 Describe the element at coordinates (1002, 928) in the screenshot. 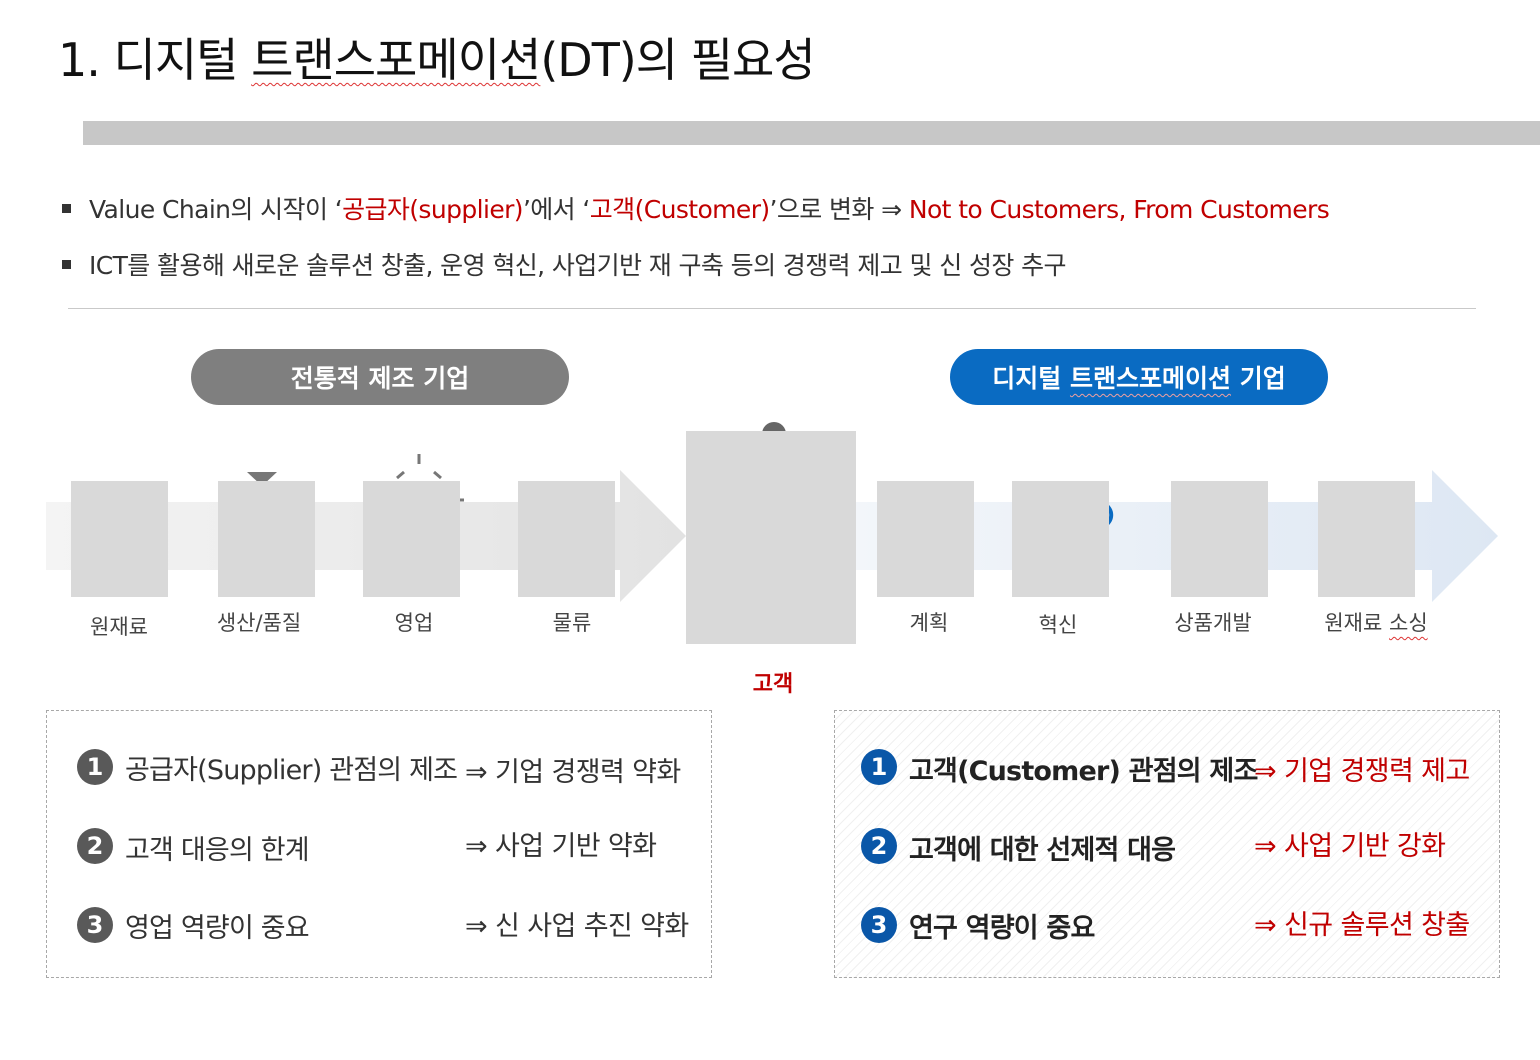

I see `dt-item-text: 연구 역량이 중요` at that location.